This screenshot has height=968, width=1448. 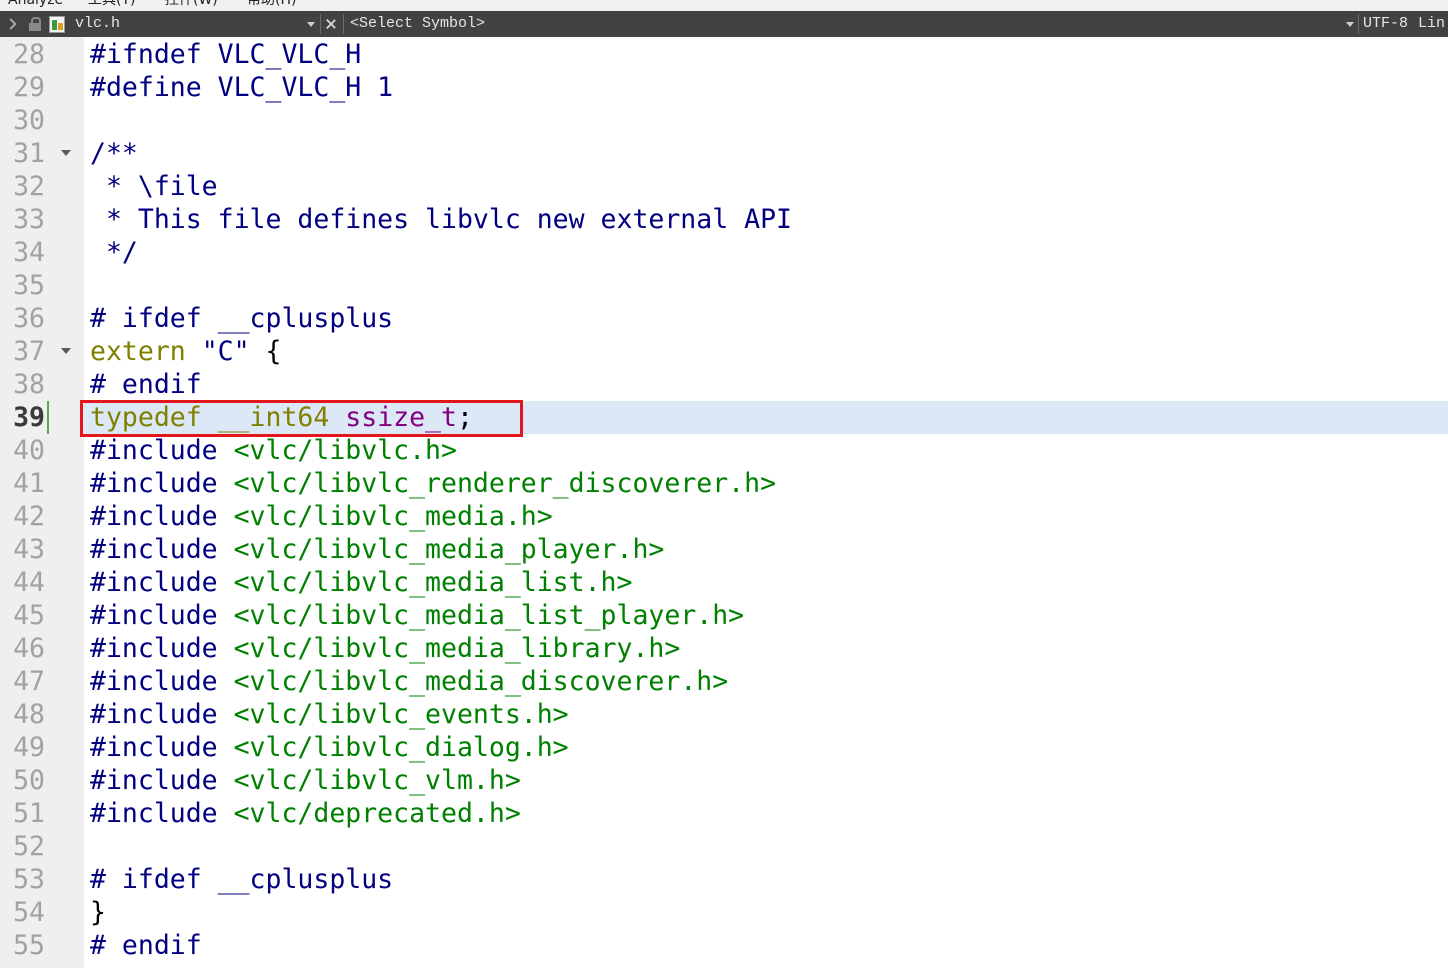 What do you see at coordinates (766, 648) in the screenshot?
I see `code-text: #include <vlc/libvlc_media_library.h>` at bounding box center [766, 648].